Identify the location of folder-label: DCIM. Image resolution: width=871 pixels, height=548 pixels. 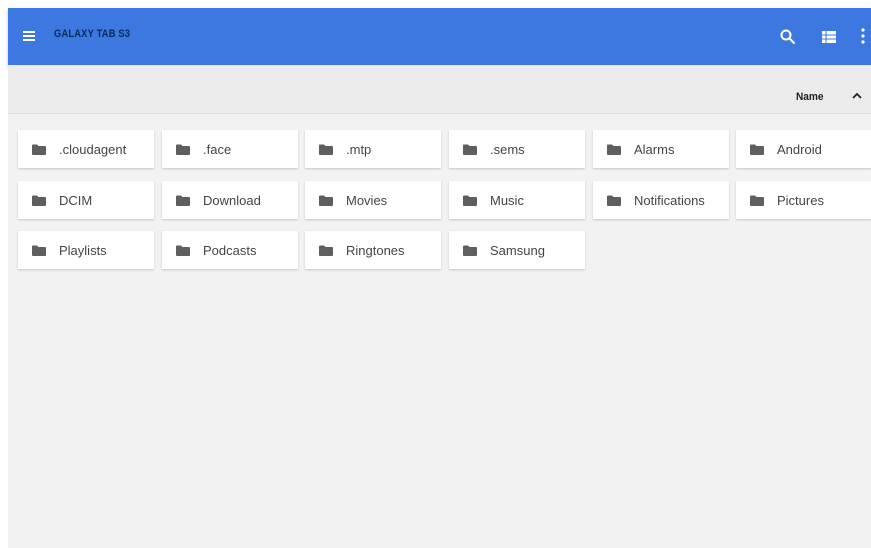
(76, 200).